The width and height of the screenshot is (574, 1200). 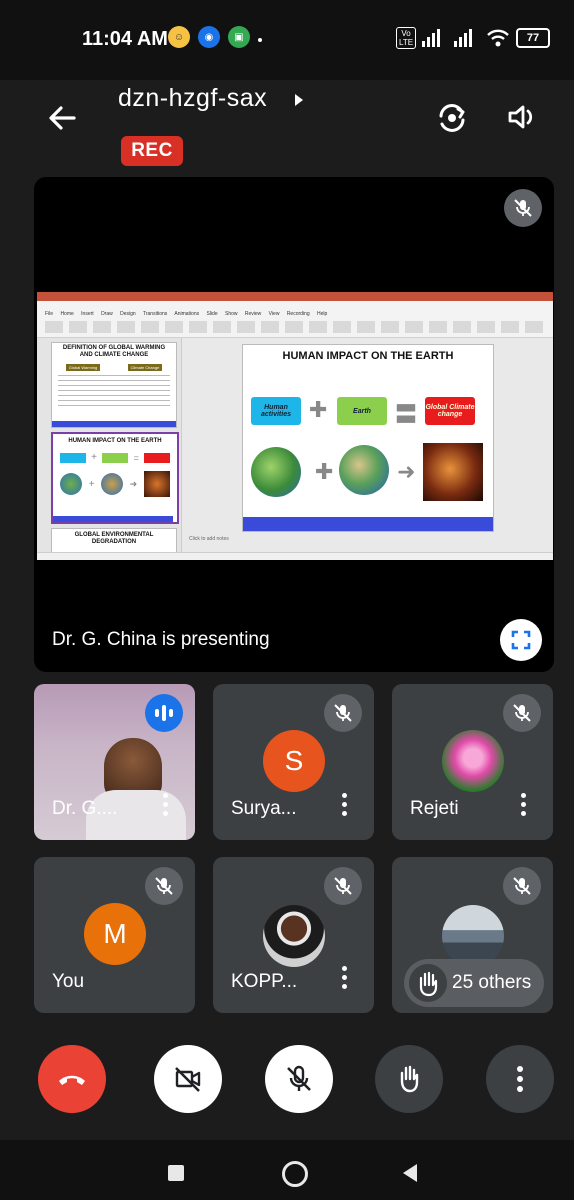 What do you see at coordinates (295, 556) in the screenshot?
I see `ppt-status-bar` at bounding box center [295, 556].